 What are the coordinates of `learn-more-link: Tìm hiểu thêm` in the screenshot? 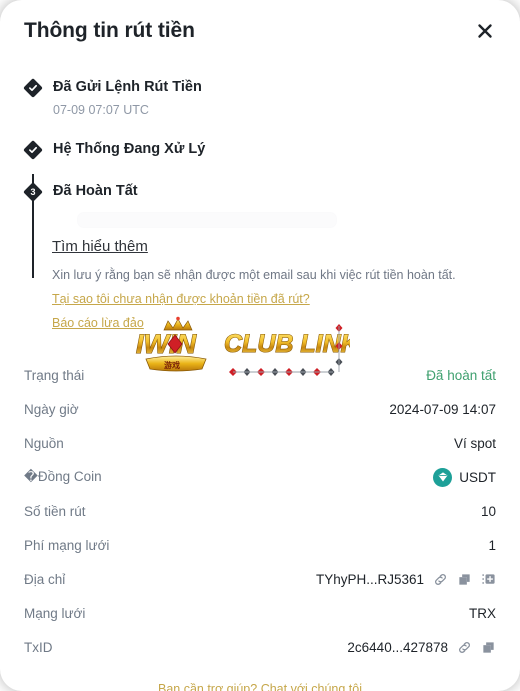 It's located at (100, 246).